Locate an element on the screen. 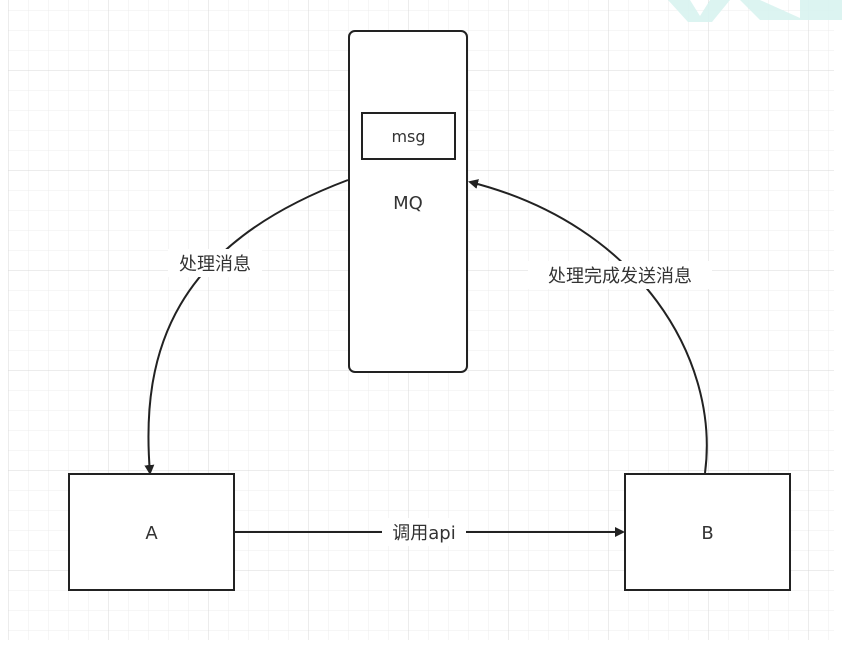 The width and height of the screenshot is (842, 650). edge-a-to-b-label: 调用api is located at coordinates (423, 533).